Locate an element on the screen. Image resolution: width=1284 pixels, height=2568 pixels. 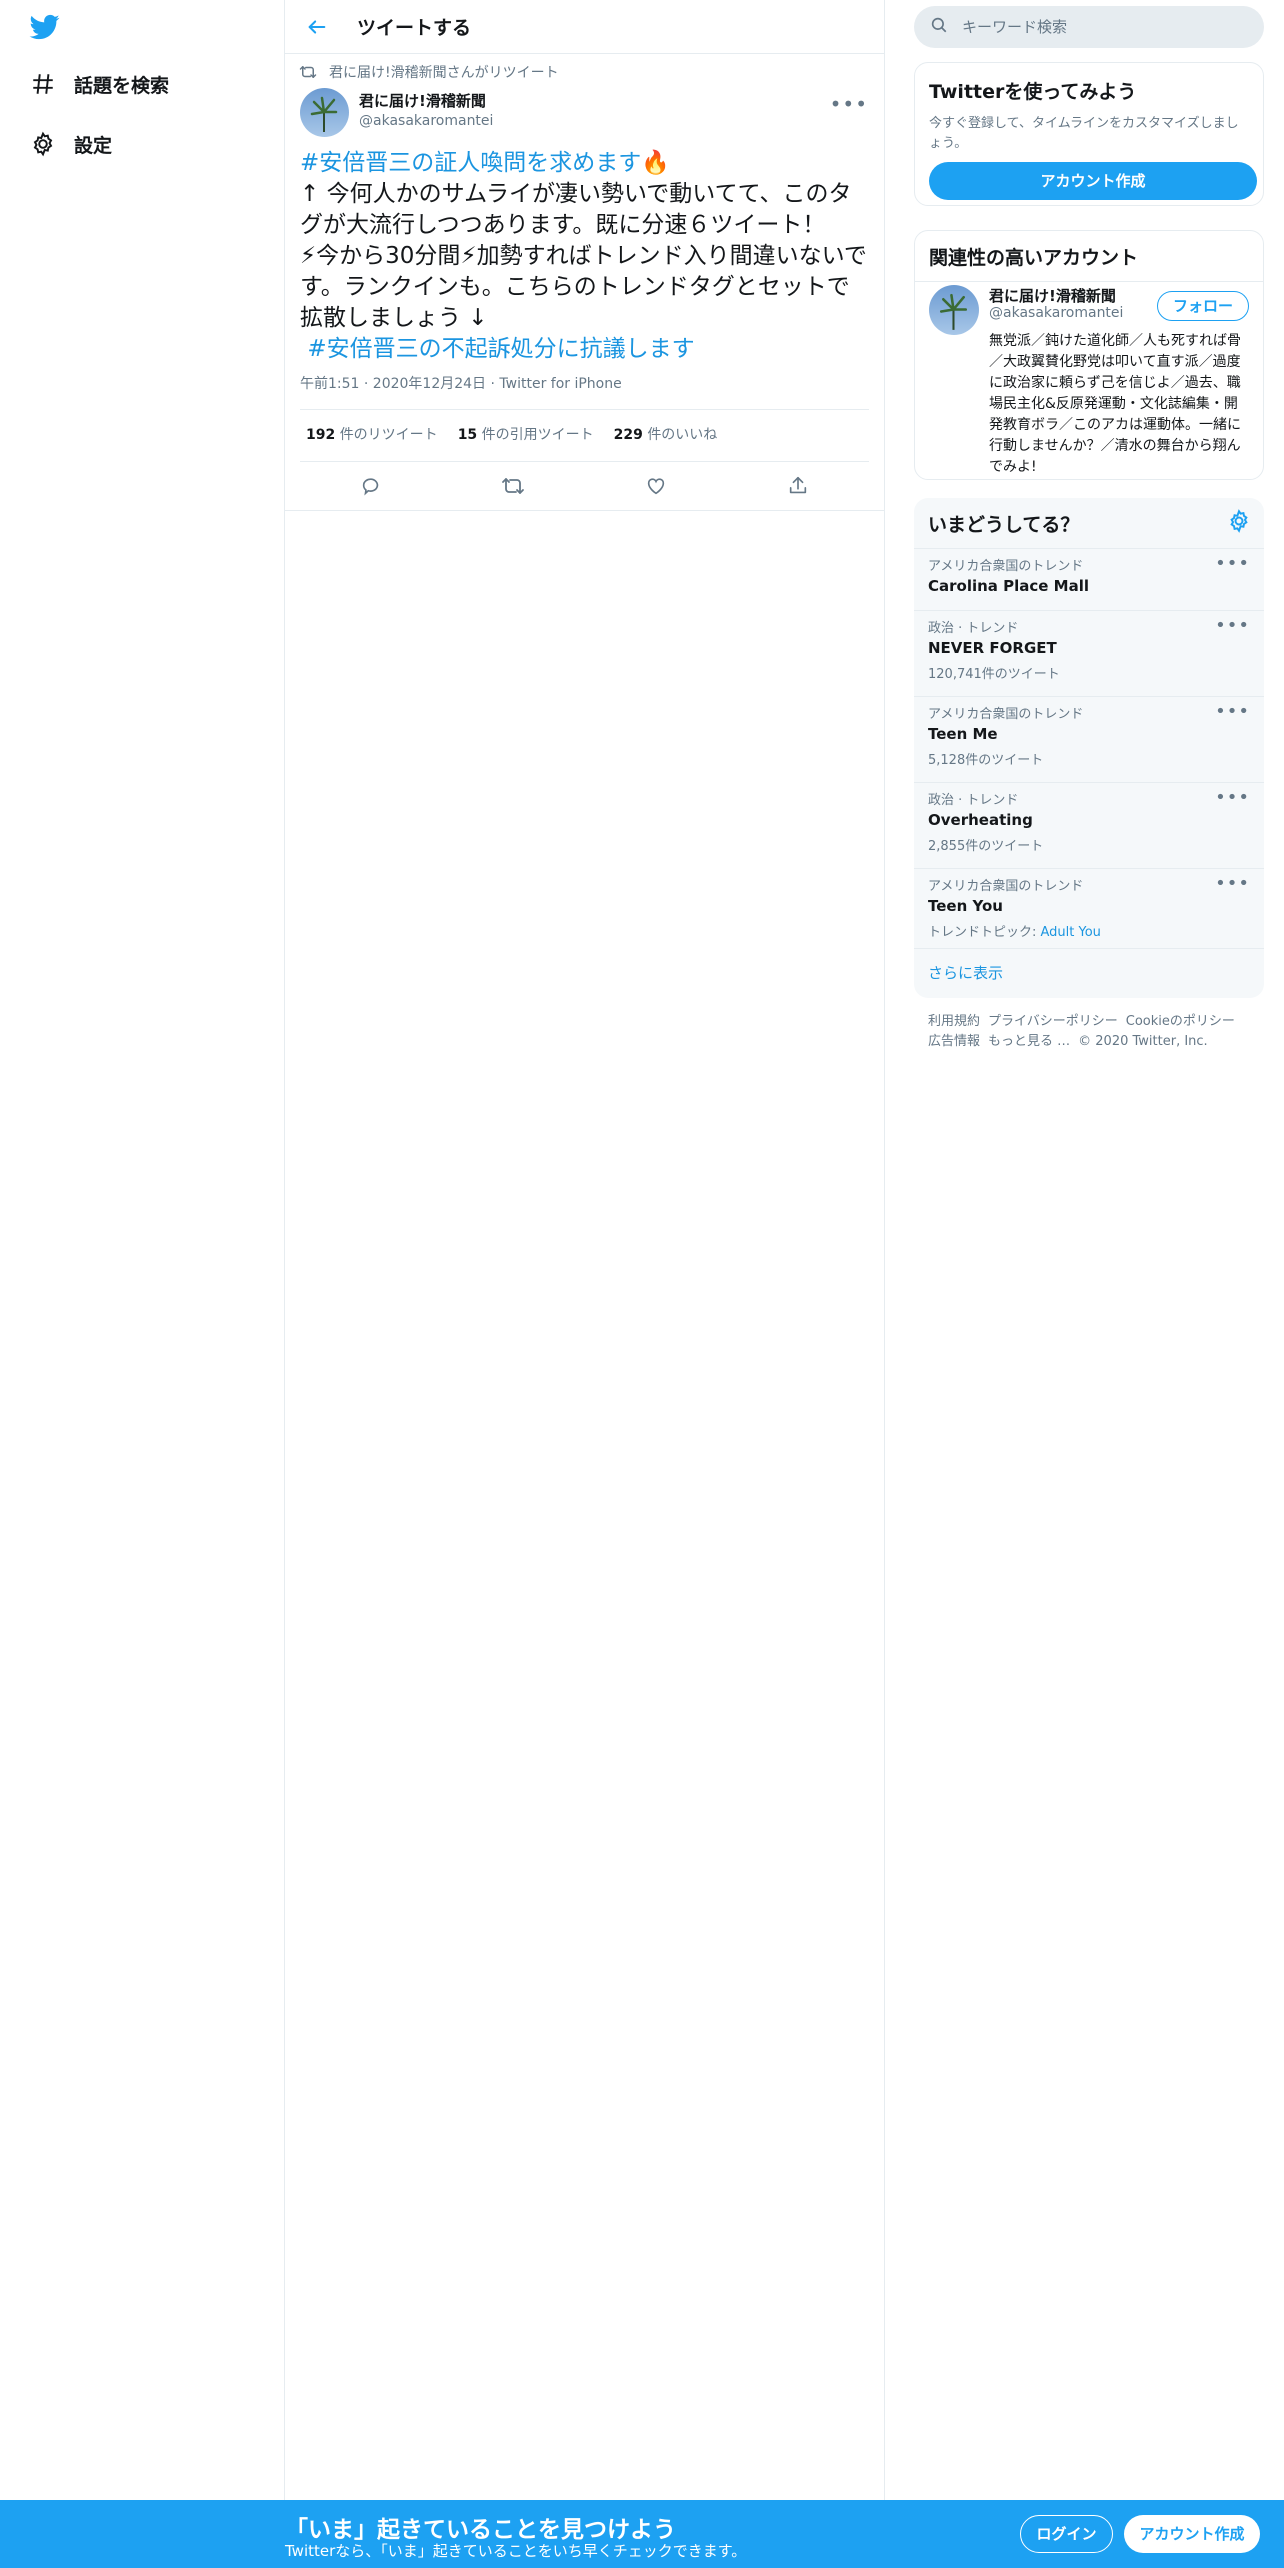
back-arrow-icon is located at coordinates (317, 27).